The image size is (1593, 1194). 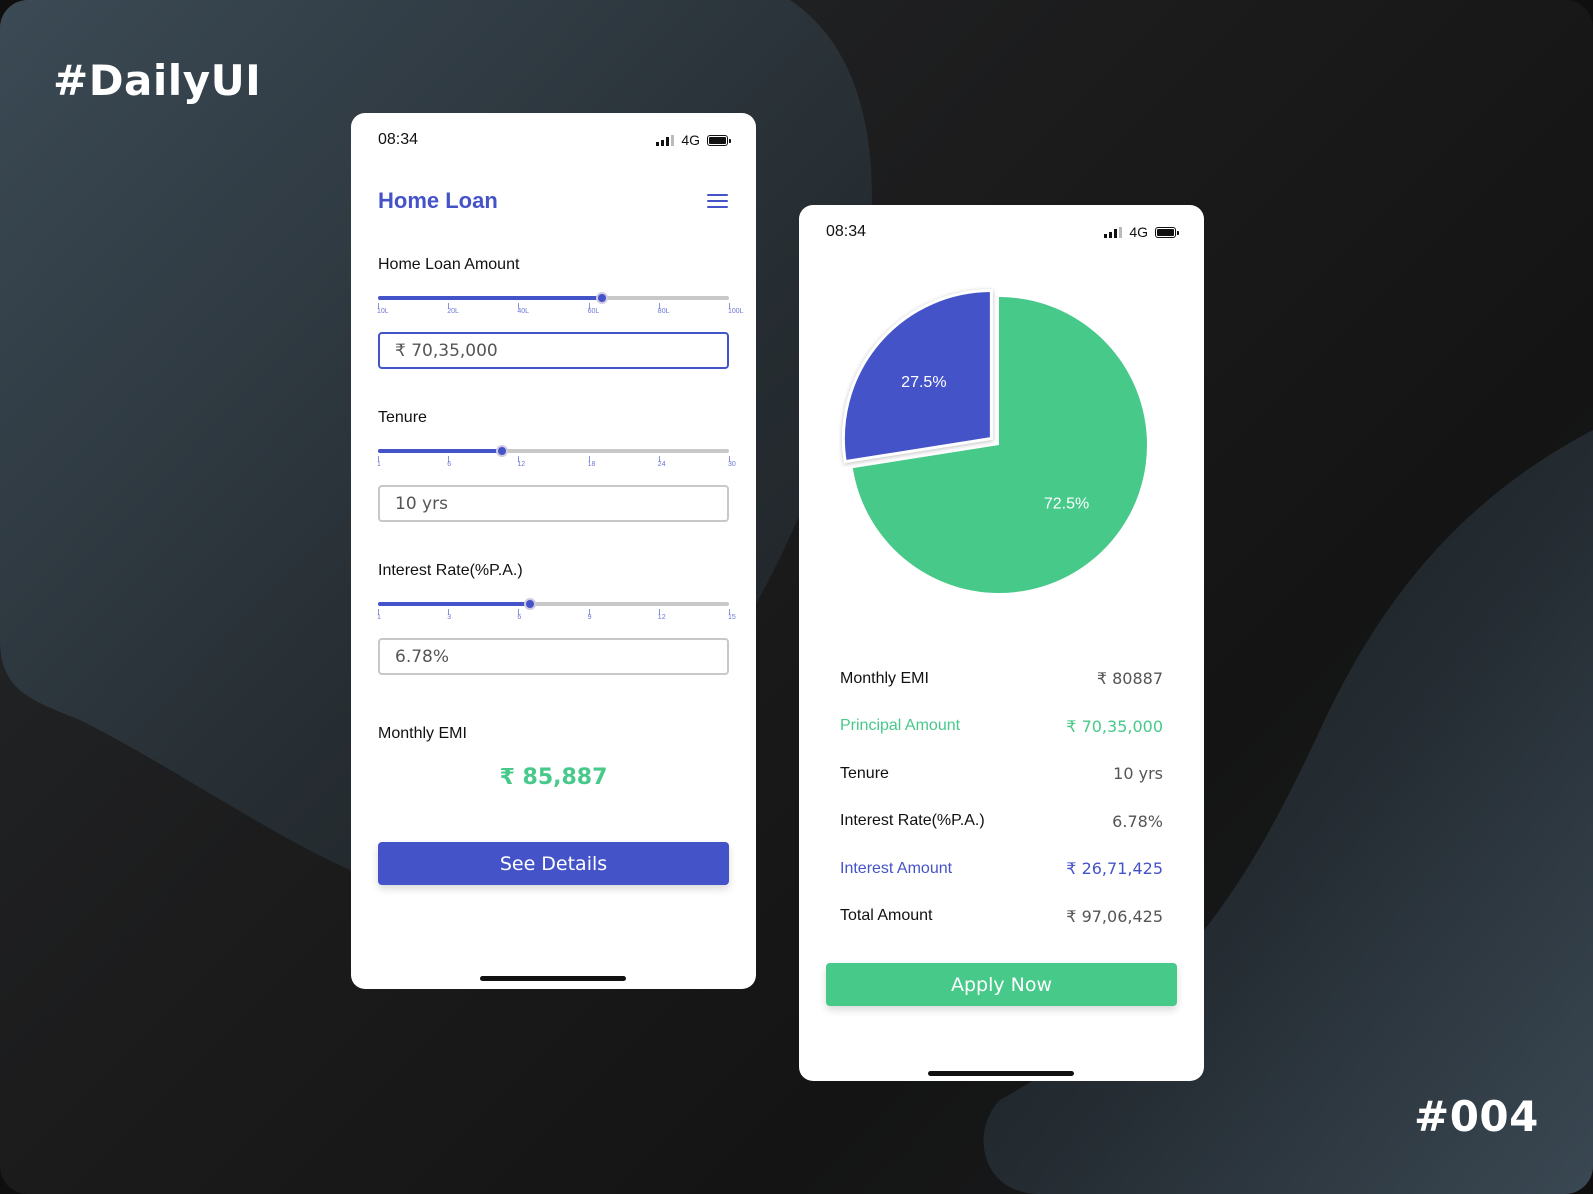 What do you see at coordinates (1114, 869) in the screenshot?
I see `detail-value: ₹ 26,71,425` at bounding box center [1114, 869].